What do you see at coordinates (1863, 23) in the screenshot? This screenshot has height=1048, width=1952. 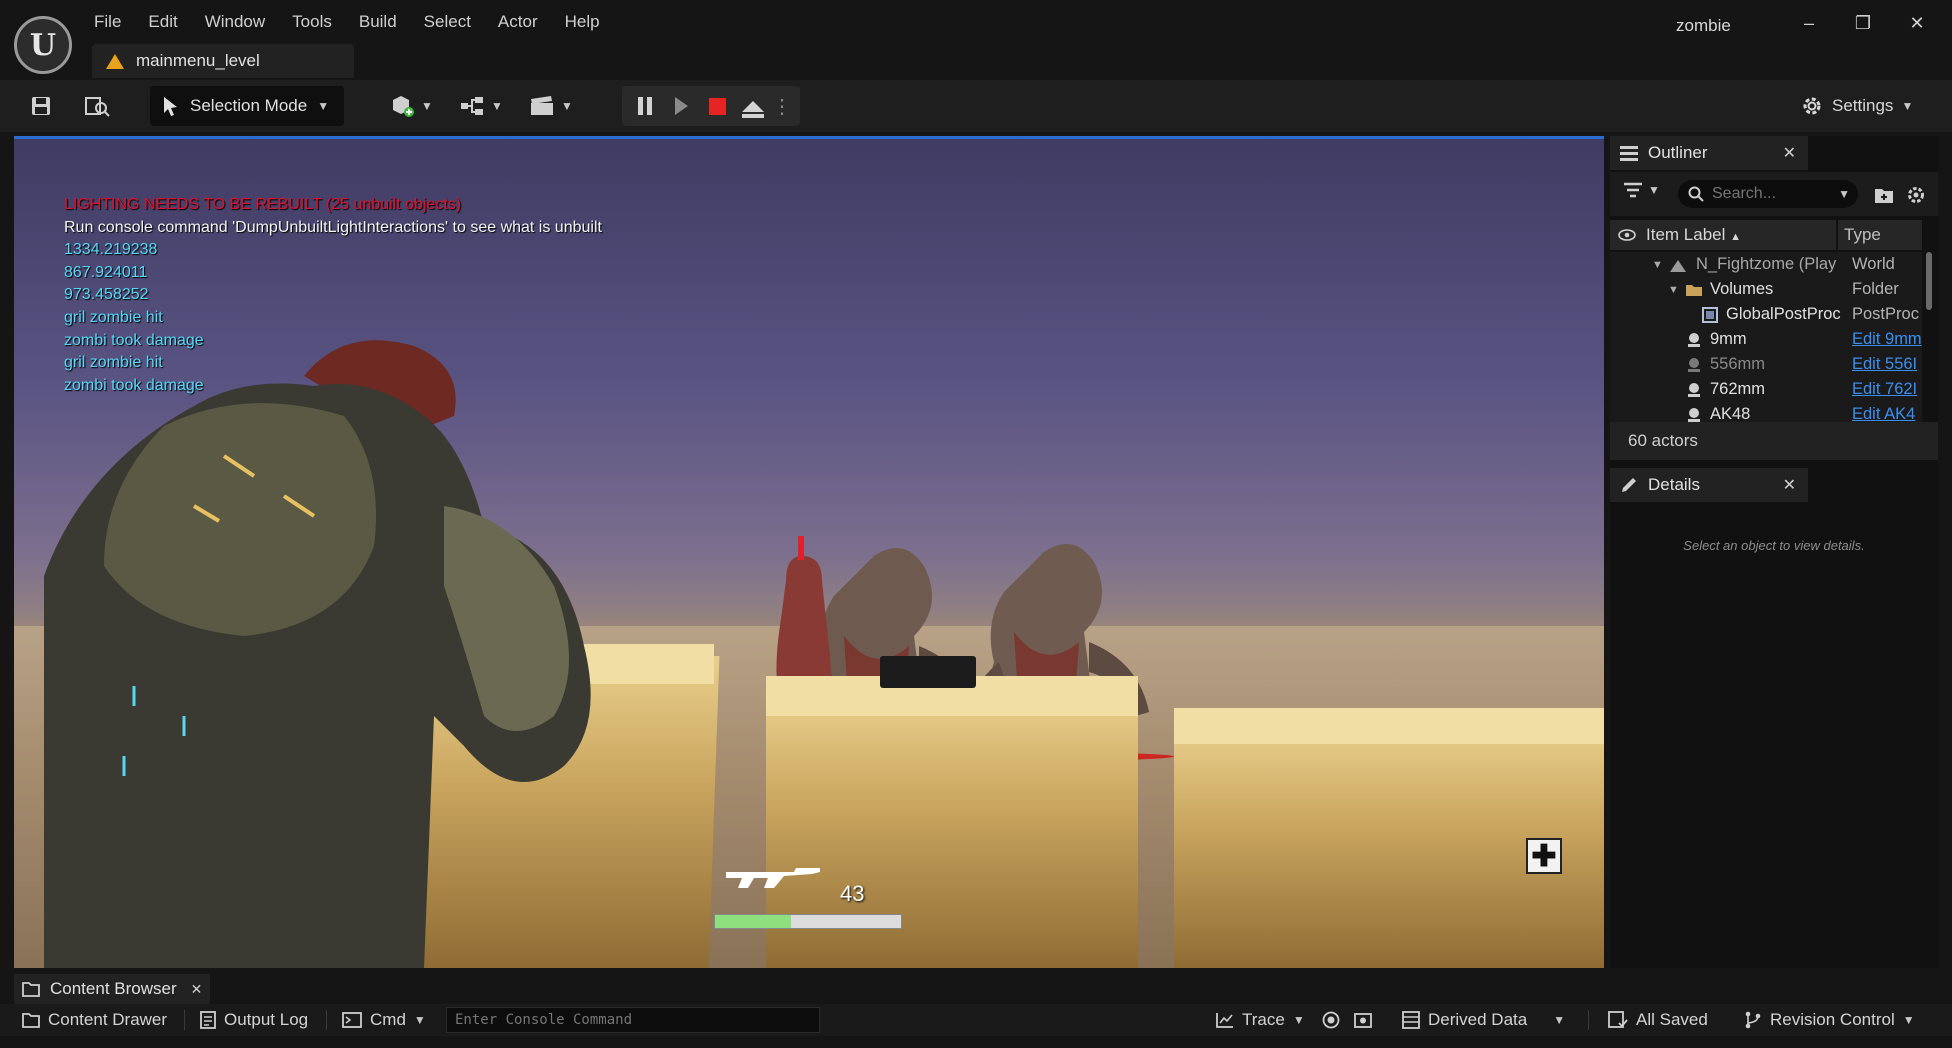 I see `restore-button: ❐` at bounding box center [1863, 23].